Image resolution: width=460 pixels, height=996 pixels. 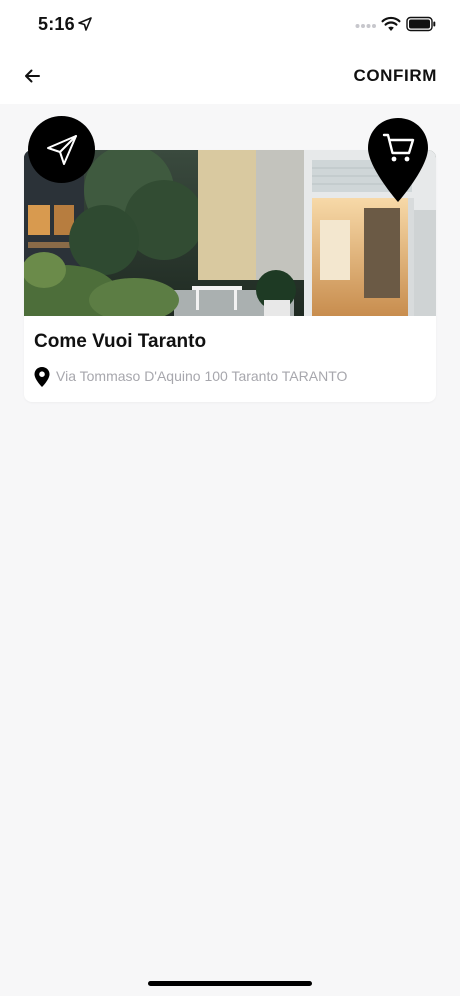 I want to click on back-button, so click(x=32, y=76).